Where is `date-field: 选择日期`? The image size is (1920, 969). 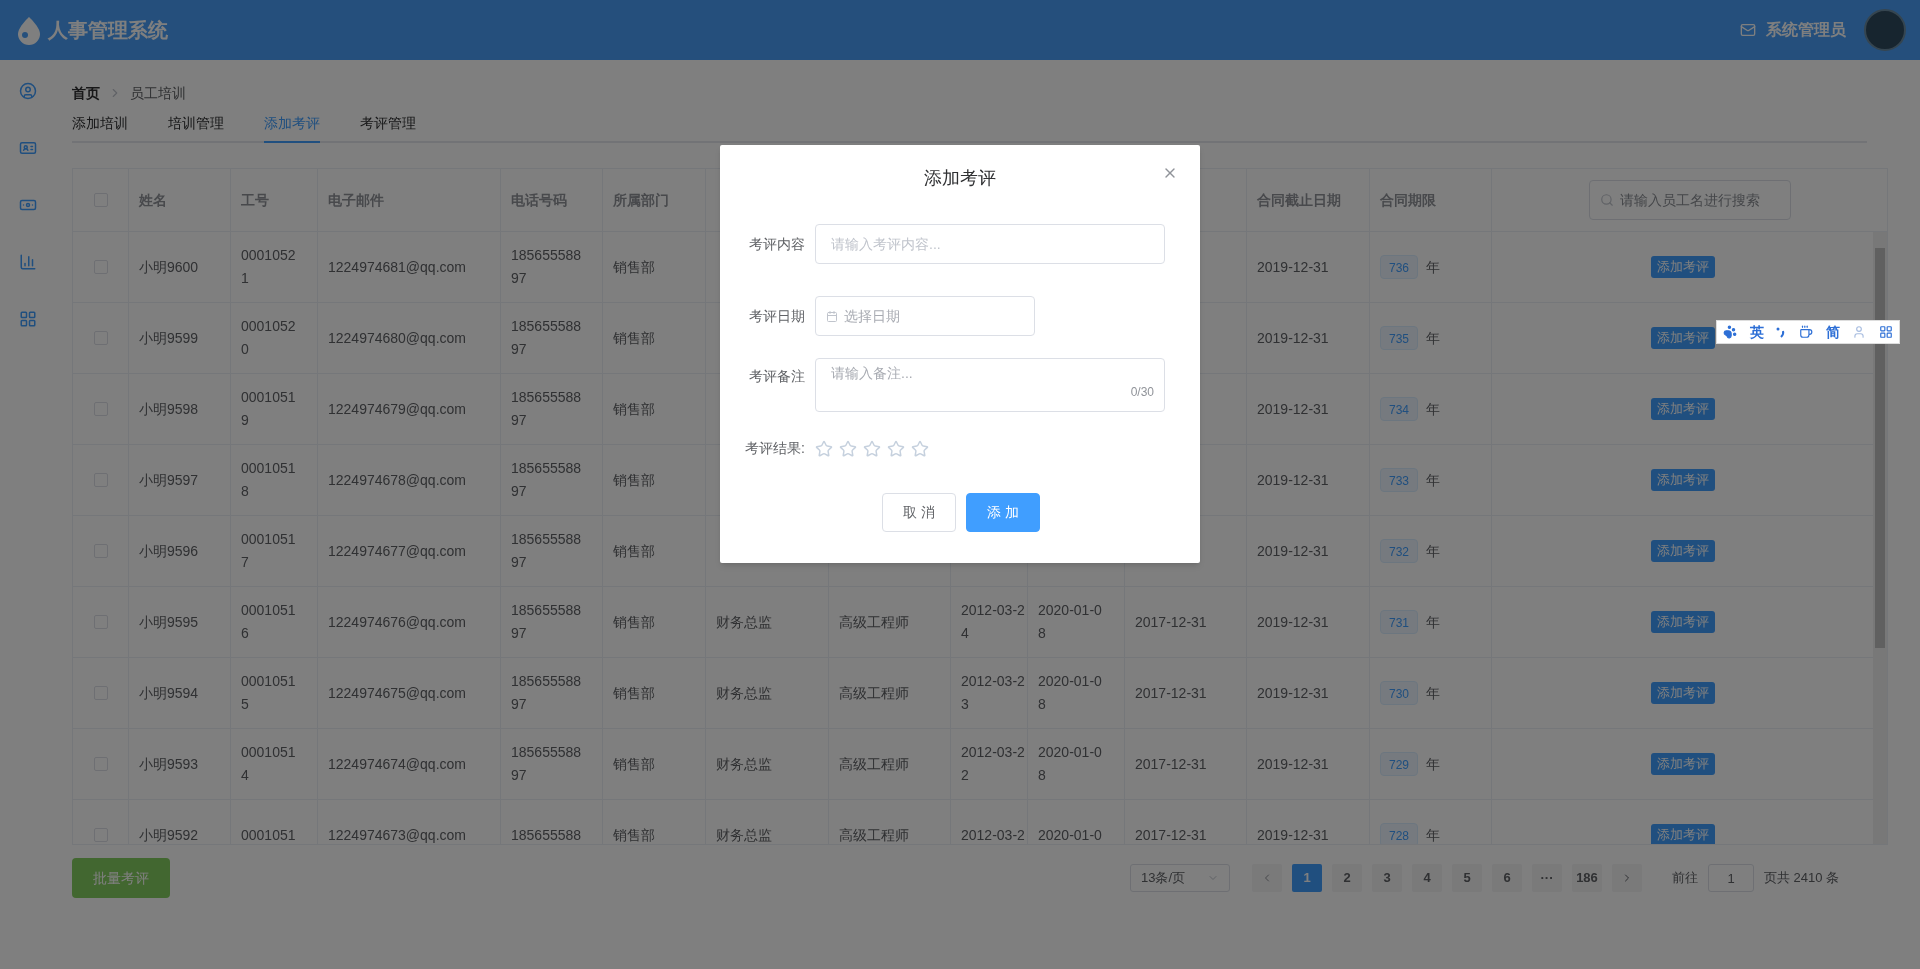
date-field: 选择日期 is located at coordinates (925, 316).